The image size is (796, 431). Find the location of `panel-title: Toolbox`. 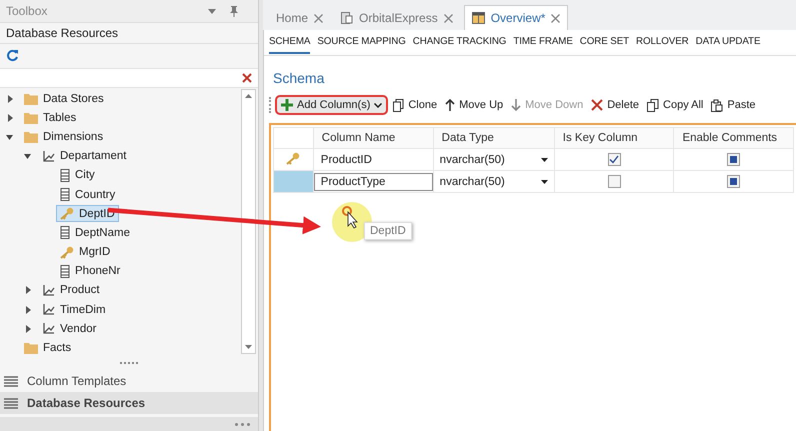

panel-title: Toolbox is located at coordinates (27, 11).